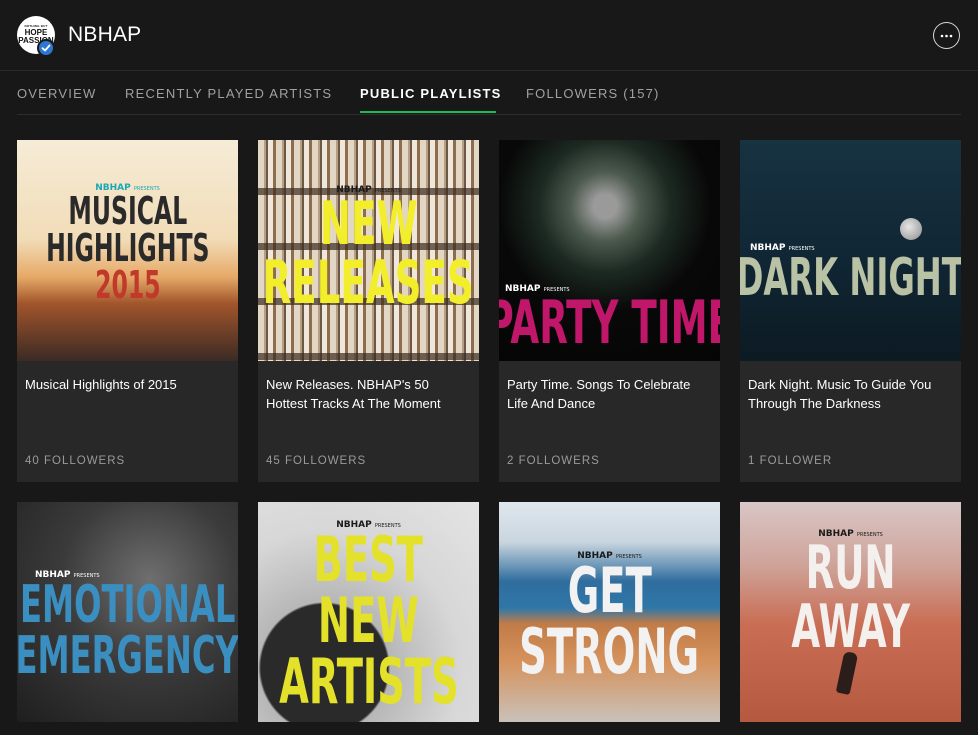 The image size is (978, 735). Describe the element at coordinates (609, 323) in the screenshot. I see `cover-title-line: PARTY TIME` at that location.